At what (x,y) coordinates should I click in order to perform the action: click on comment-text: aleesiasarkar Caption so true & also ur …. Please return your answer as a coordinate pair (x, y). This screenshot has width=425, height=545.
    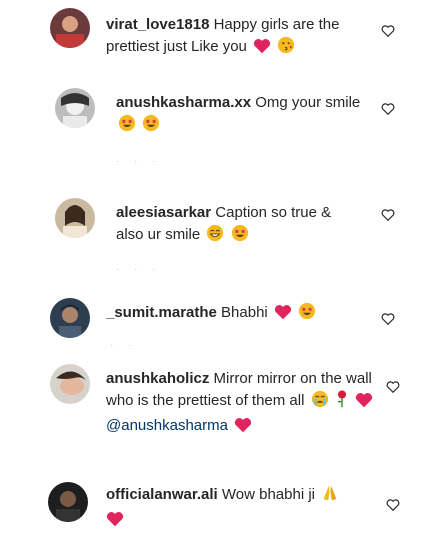
    Looking at the image, I should click on (238, 225).